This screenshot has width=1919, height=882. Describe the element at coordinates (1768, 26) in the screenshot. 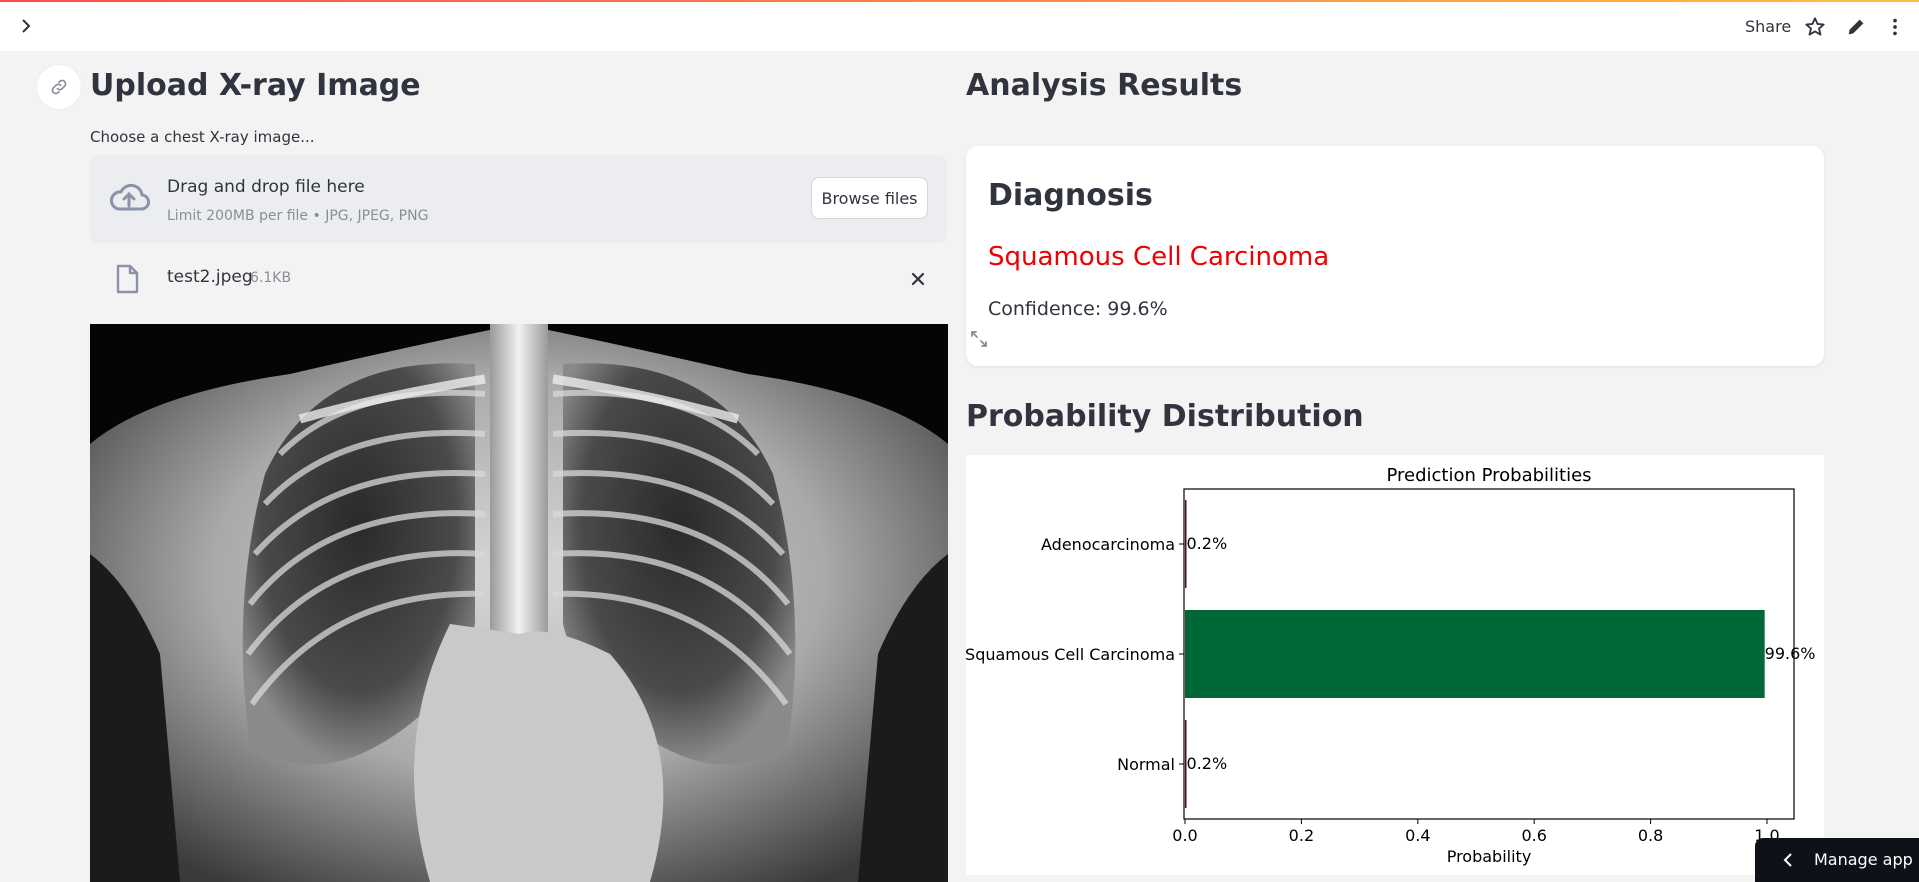

I see `share-button: Share` at that location.